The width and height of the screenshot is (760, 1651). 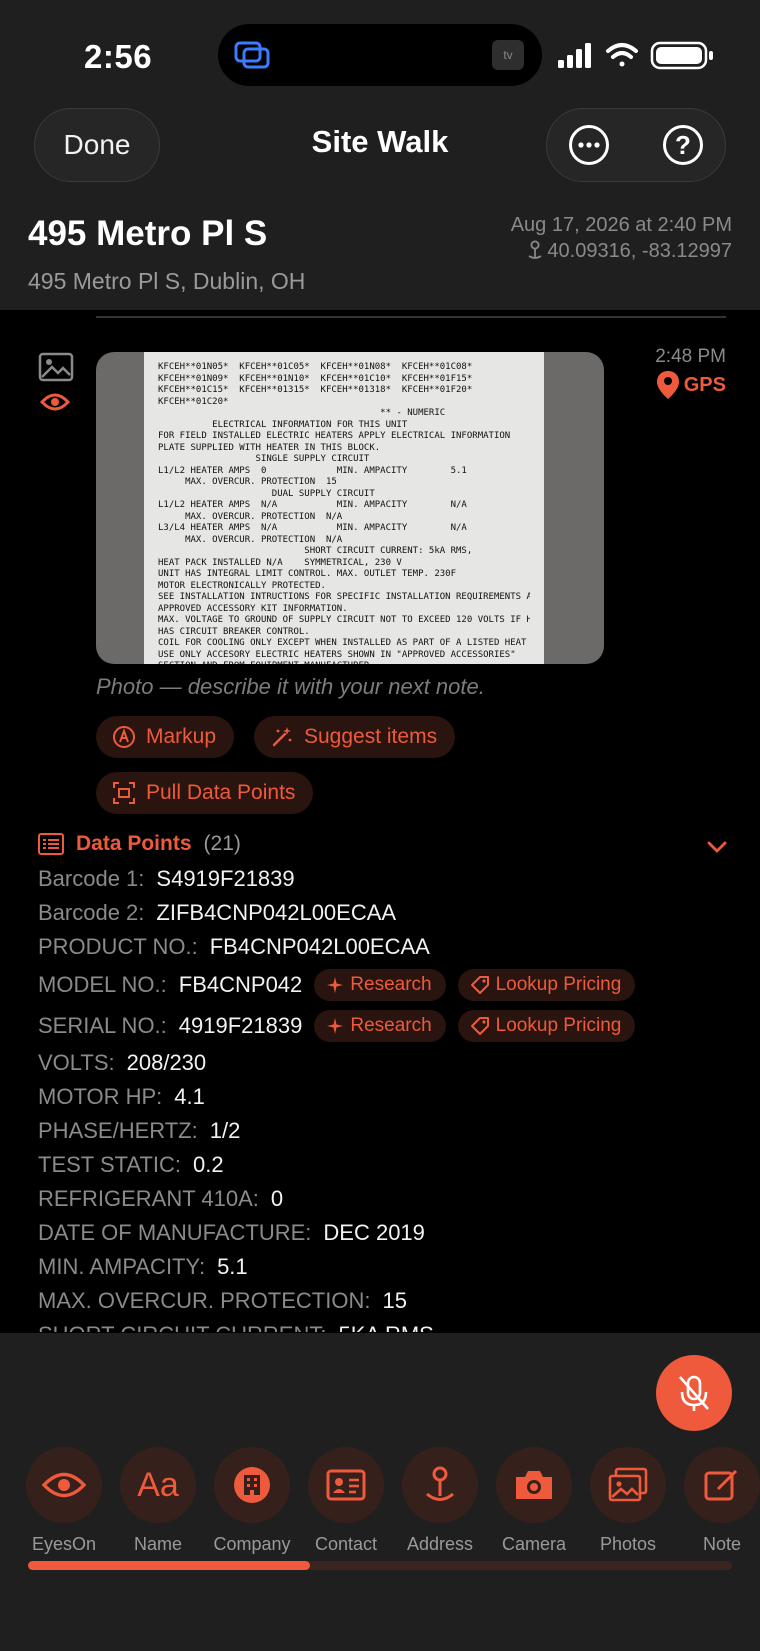 I want to click on data-point-key: Barcode 1:, so click(x=91, y=878).